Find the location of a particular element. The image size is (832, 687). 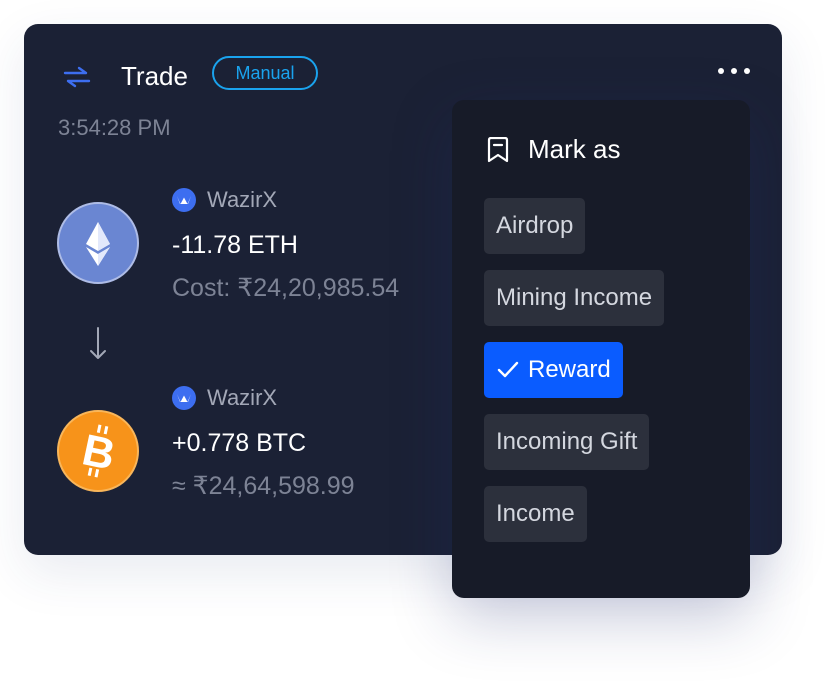

transaction-type-title: Trade is located at coordinates (154, 76).